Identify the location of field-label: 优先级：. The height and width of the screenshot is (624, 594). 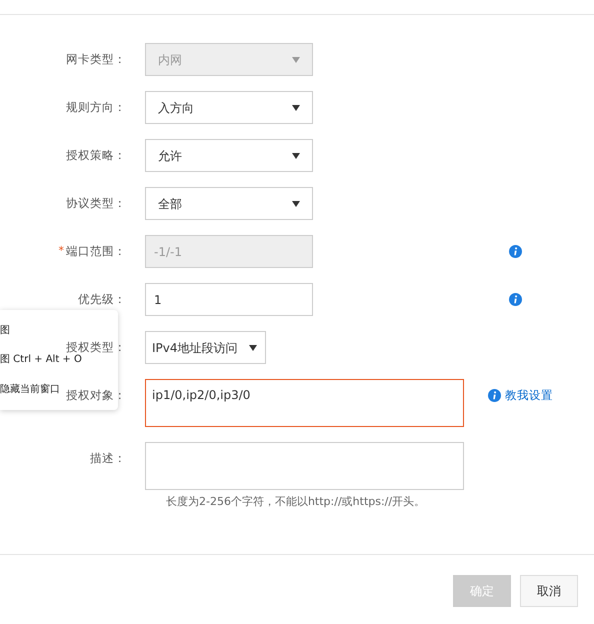
(102, 299).